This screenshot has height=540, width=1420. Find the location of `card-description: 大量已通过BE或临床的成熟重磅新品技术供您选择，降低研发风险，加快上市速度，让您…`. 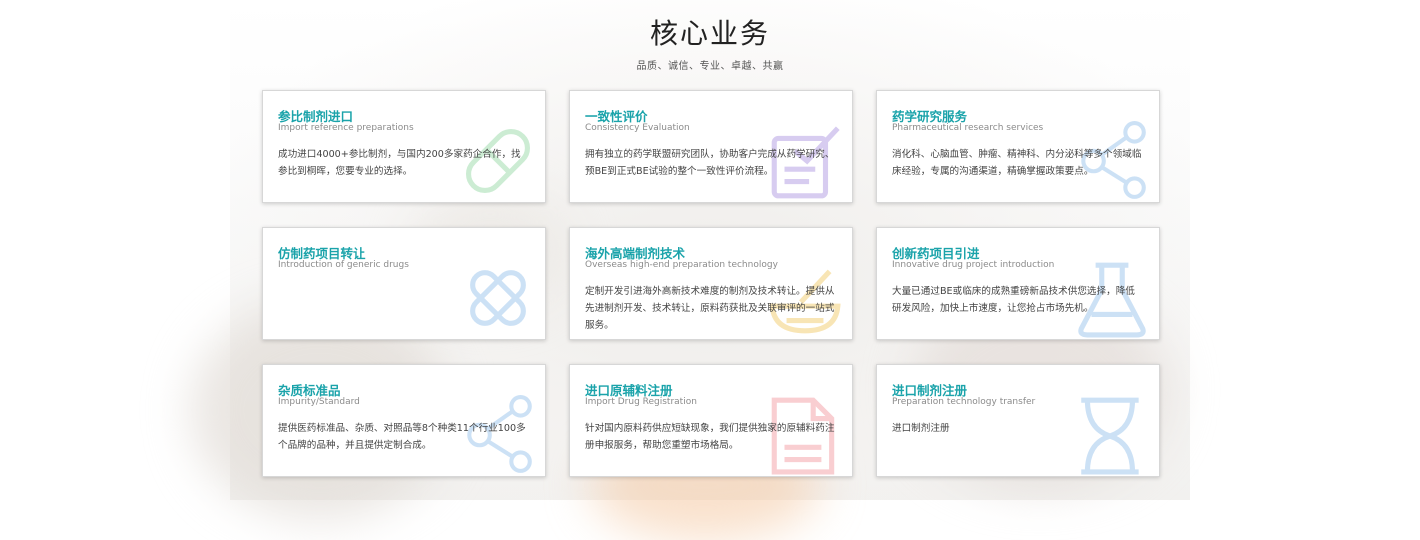

card-description: 大量已通过BE或临床的成熟重磅新品技术供您选择，降低研发风险，加快上市速度，让您… is located at coordinates (1013, 300).